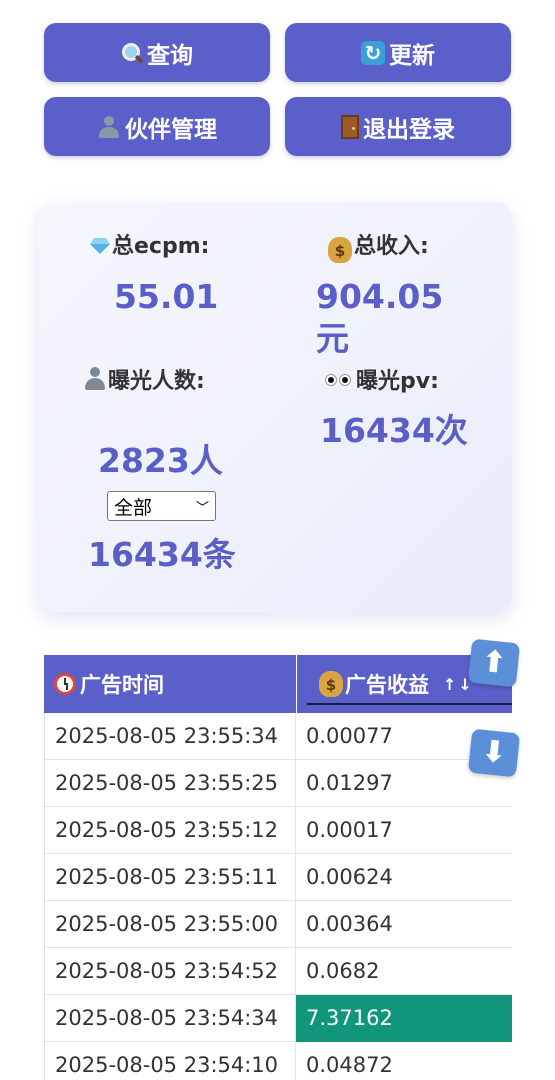 The width and height of the screenshot is (555, 1080). What do you see at coordinates (391, 246) in the screenshot?
I see `total-income-label-text: 总收入:` at bounding box center [391, 246].